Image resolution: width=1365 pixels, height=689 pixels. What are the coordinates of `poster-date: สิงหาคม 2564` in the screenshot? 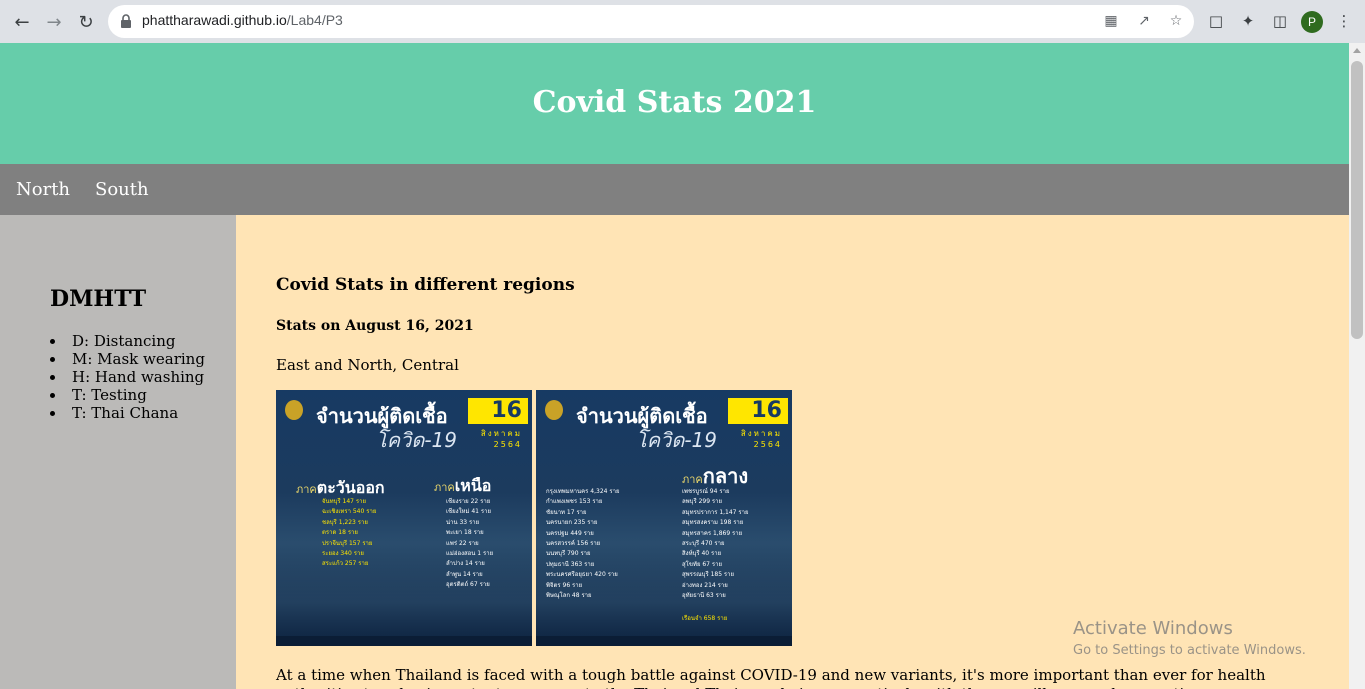 It's located at (761, 439).